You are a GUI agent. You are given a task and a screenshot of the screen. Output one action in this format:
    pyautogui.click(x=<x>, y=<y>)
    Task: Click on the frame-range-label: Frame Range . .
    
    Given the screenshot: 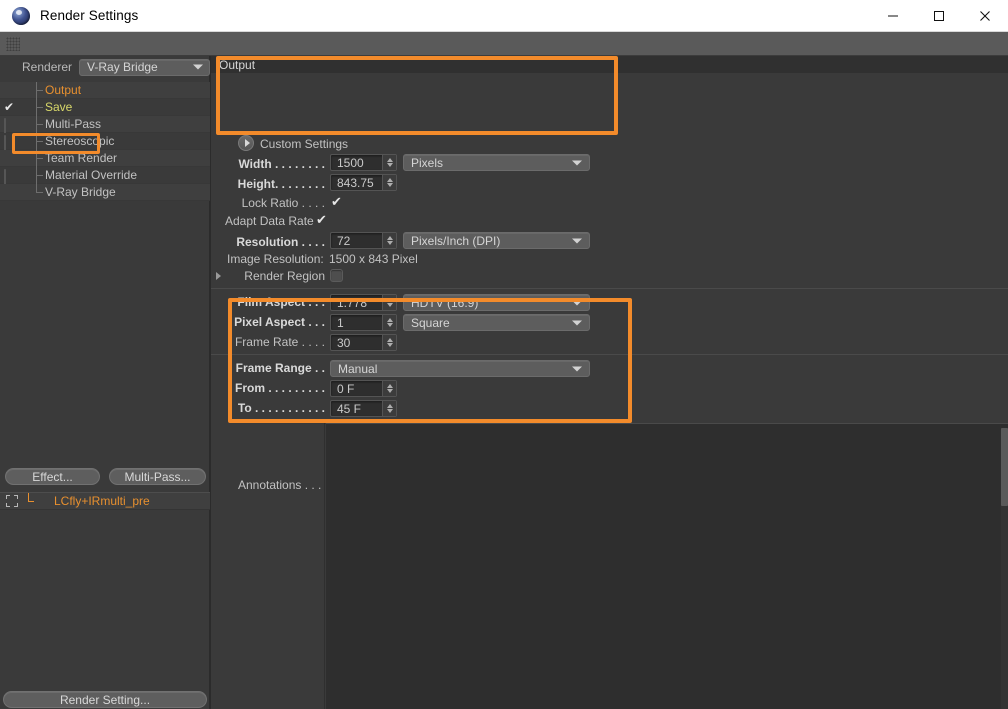 What is the action you would take?
    pyautogui.click(x=280, y=368)
    